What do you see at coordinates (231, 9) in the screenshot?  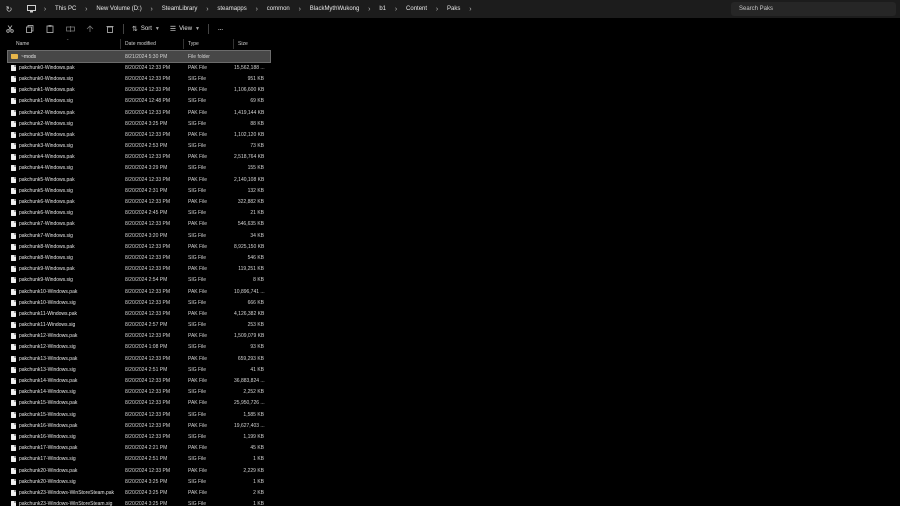 I see `breadcrumb-item: steamapps` at bounding box center [231, 9].